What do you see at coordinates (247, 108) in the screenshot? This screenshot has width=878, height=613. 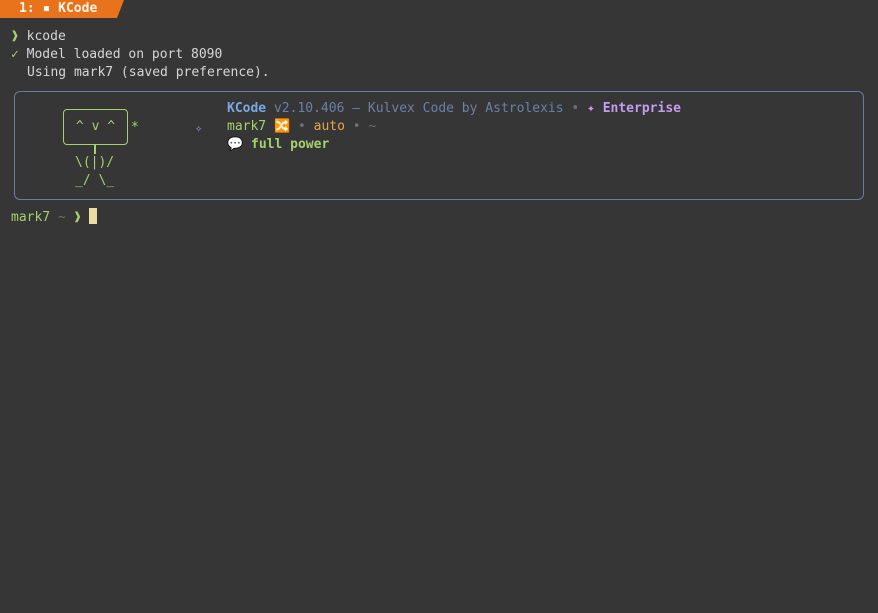 I see `brand-name: KCode` at bounding box center [247, 108].